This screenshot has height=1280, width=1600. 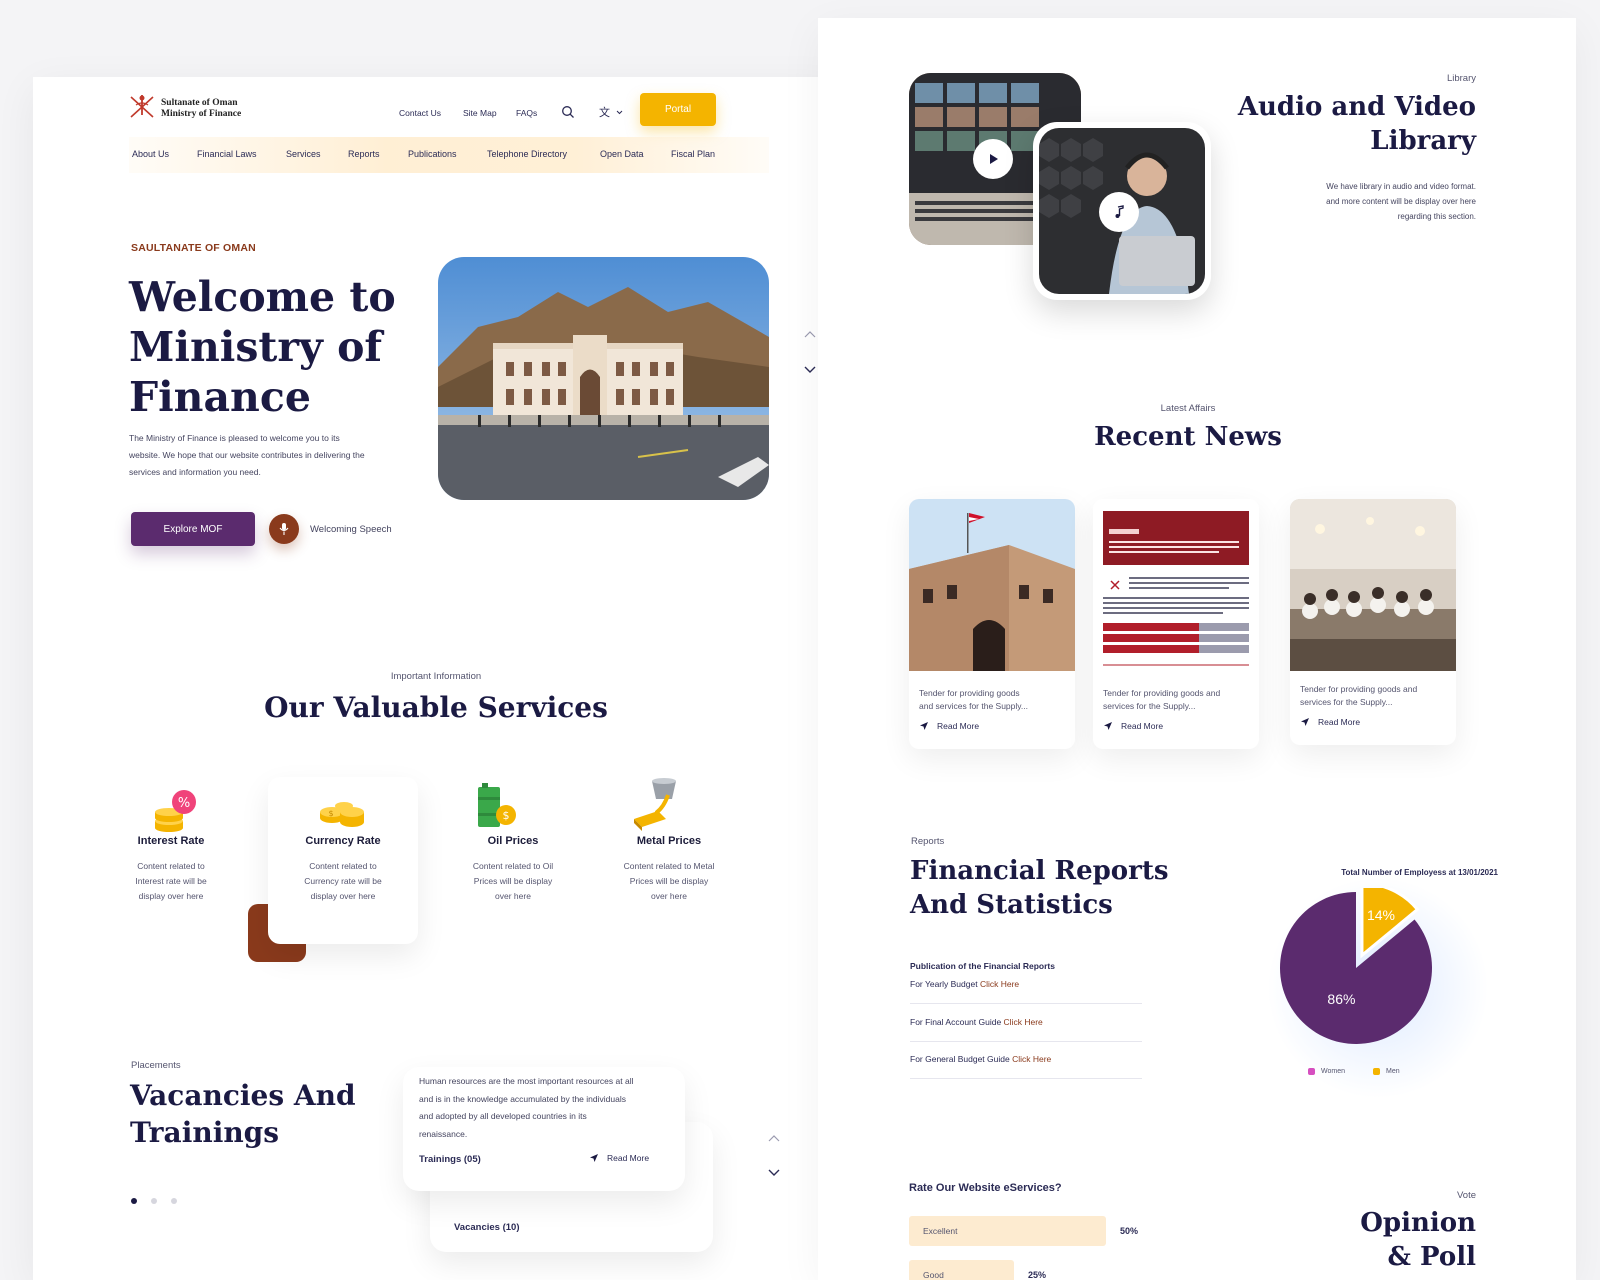 What do you see at coordinates (156, 1065) in the screenshot?
I see `vacancies-eyebrow: Placements` at bounding box center [156, 1065].